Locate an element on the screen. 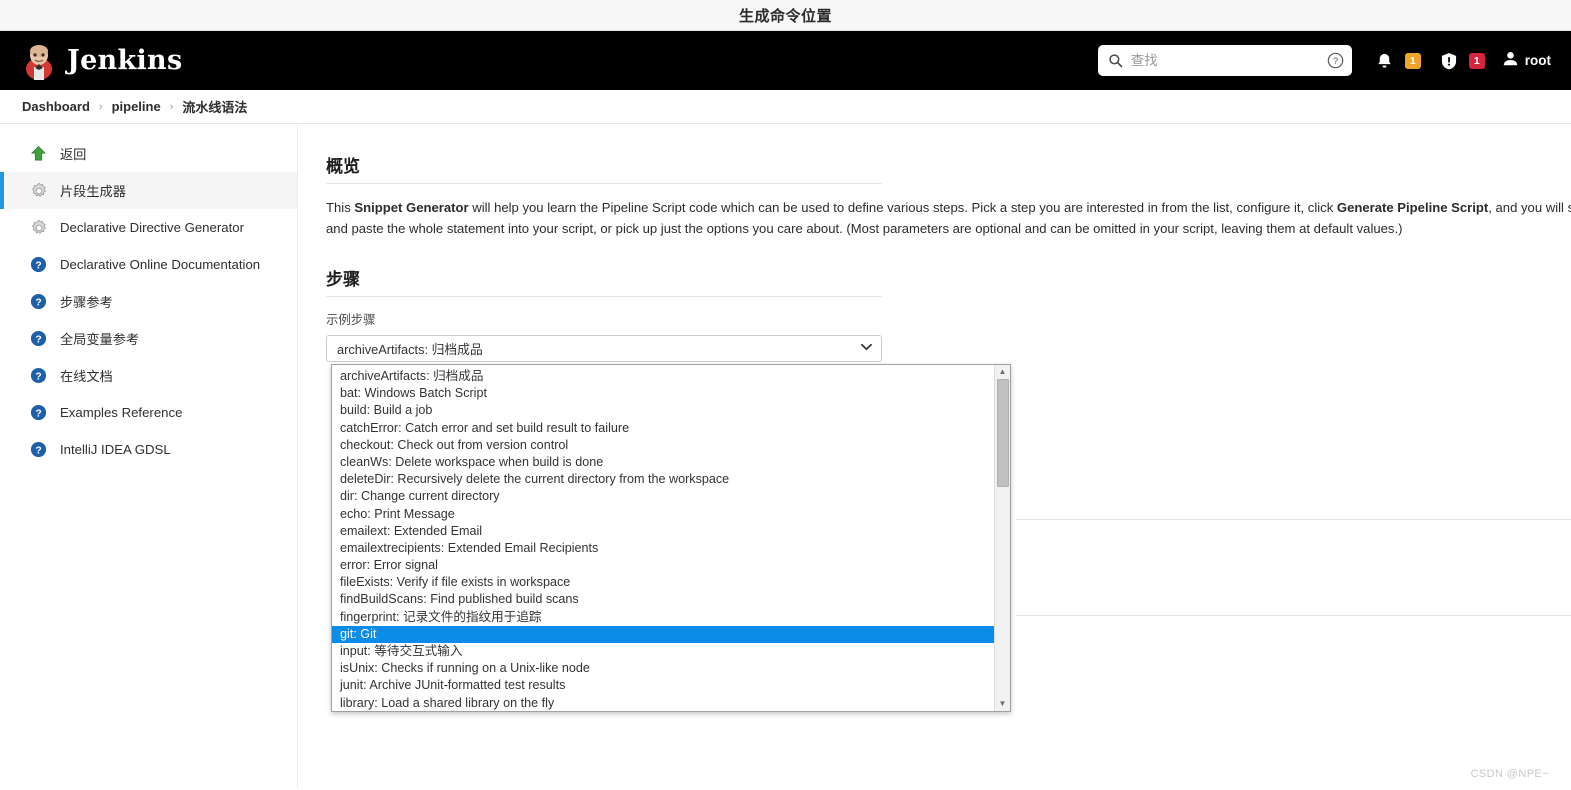 This screenshot has height=790, width=1571. breadcrumb-item-dashboard: Dashboard is located at coordinates (56, 106).